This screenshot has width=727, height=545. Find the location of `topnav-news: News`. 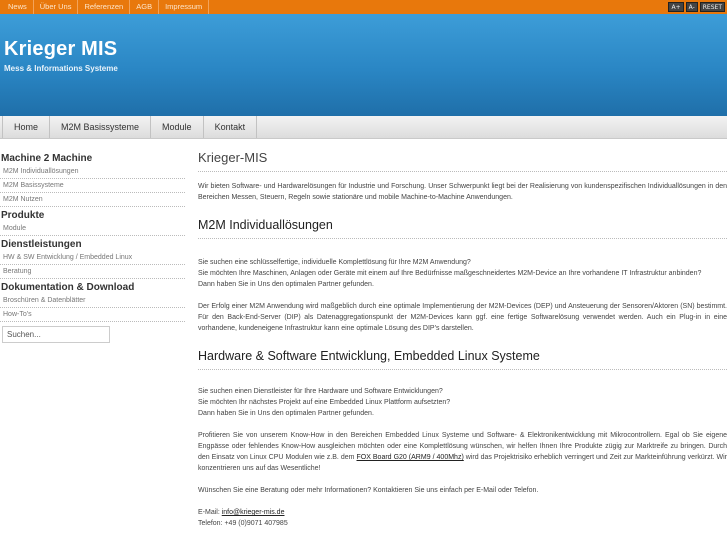

topnav-news: News is located at coordinates (18, 7).